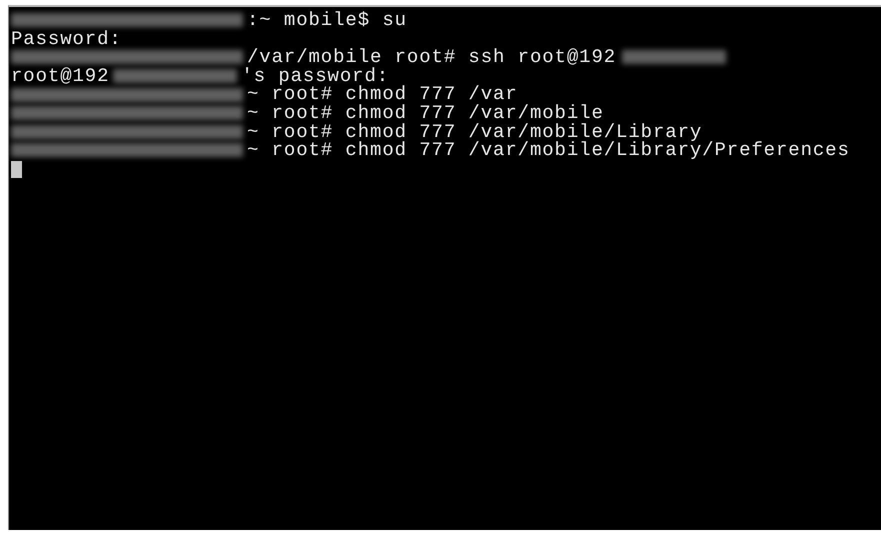 Image resolution: width=881 pixels, height=537 pixels. I want to click on terminal-text: Password:, so click(66, 39).